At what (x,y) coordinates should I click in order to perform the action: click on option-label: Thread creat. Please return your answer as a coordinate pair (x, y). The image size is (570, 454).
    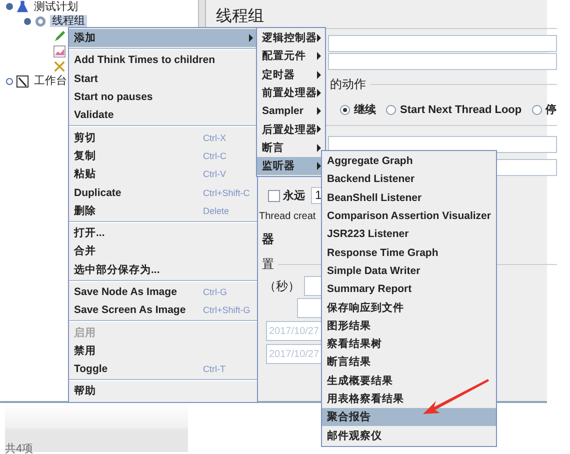
    Looking at the image, I should click on (287, 216).